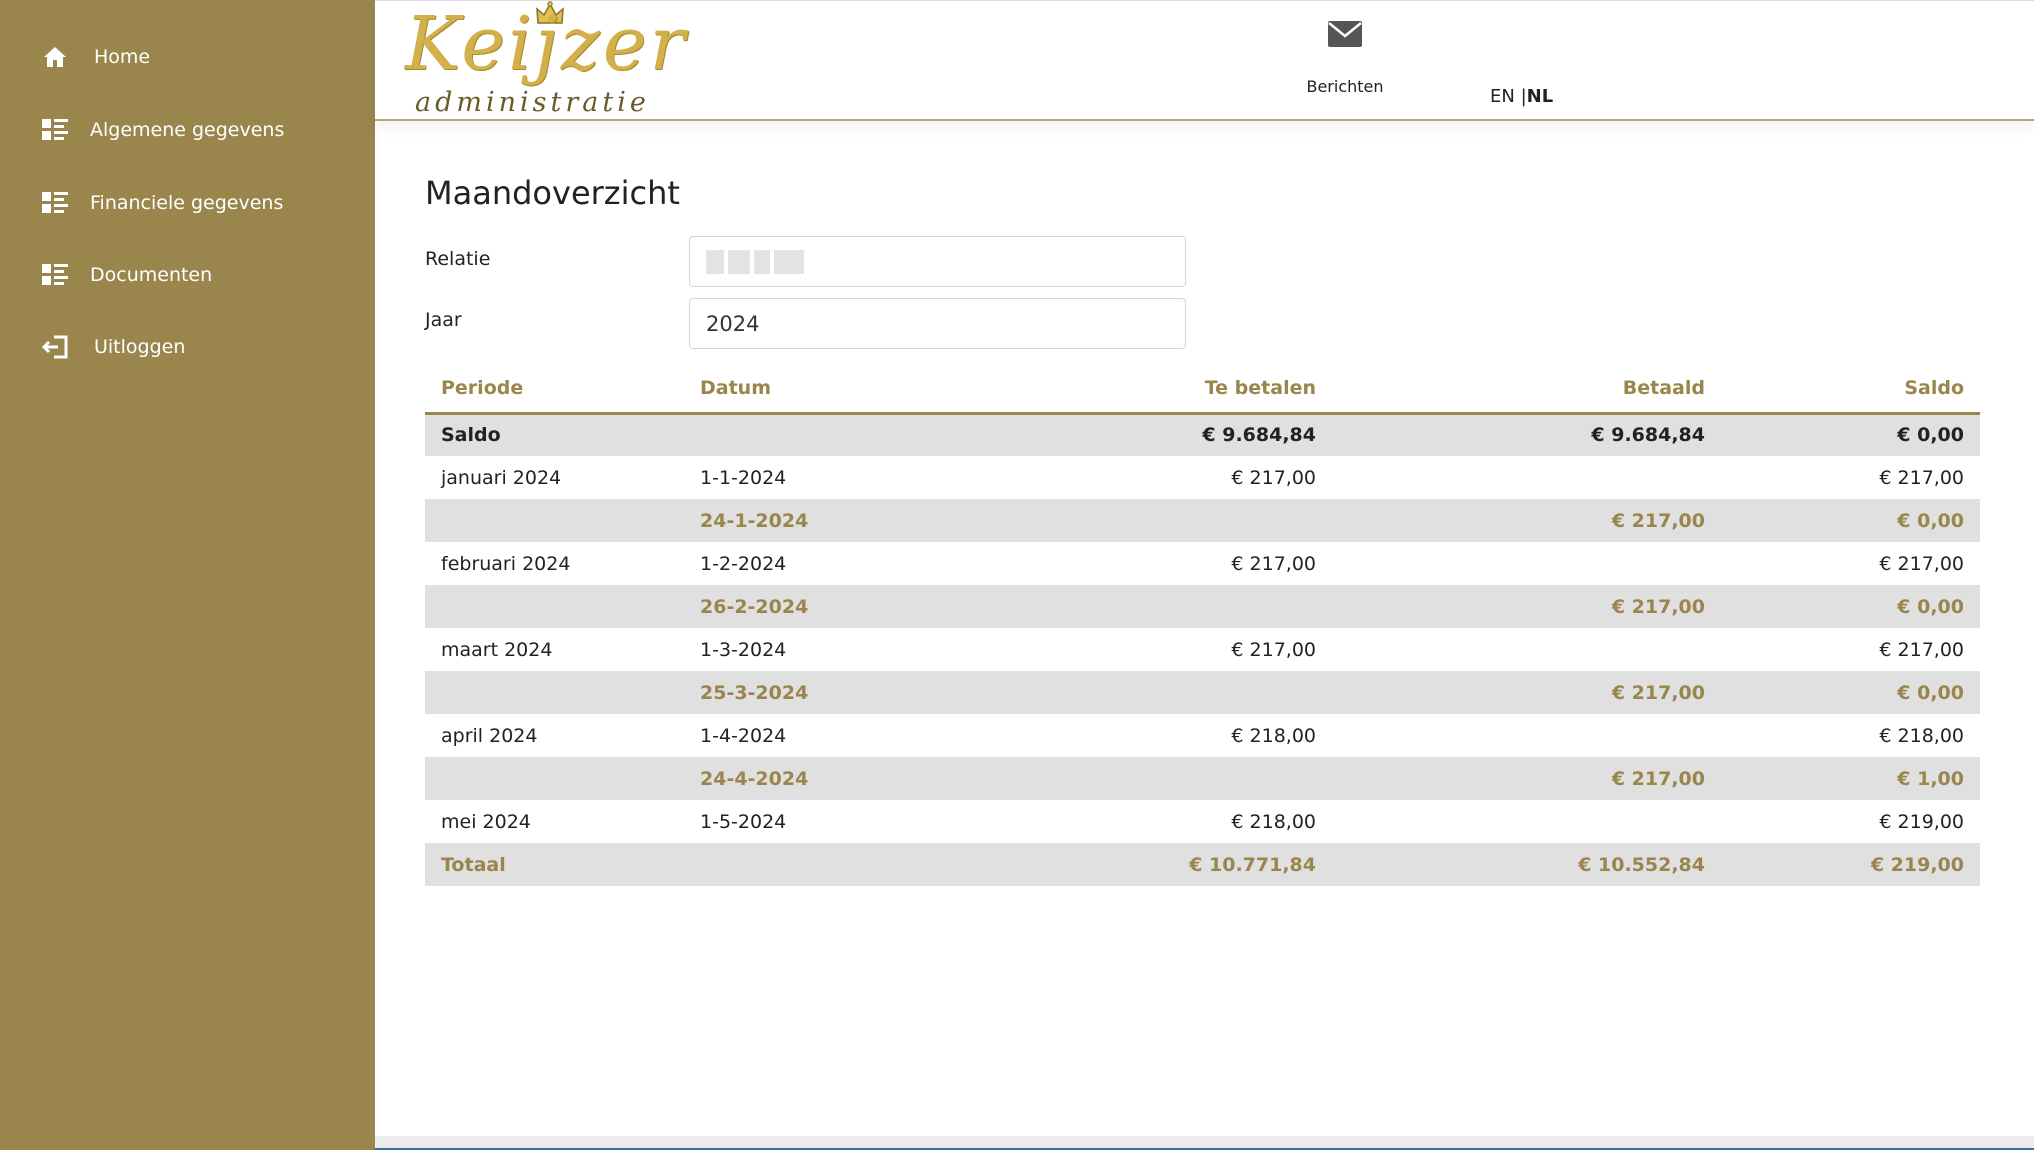  What do you see at coordinates (140, 347) in the screenshot?
I see `sidebar-item-label: Uitloggen` at bounding box center [140, 347].